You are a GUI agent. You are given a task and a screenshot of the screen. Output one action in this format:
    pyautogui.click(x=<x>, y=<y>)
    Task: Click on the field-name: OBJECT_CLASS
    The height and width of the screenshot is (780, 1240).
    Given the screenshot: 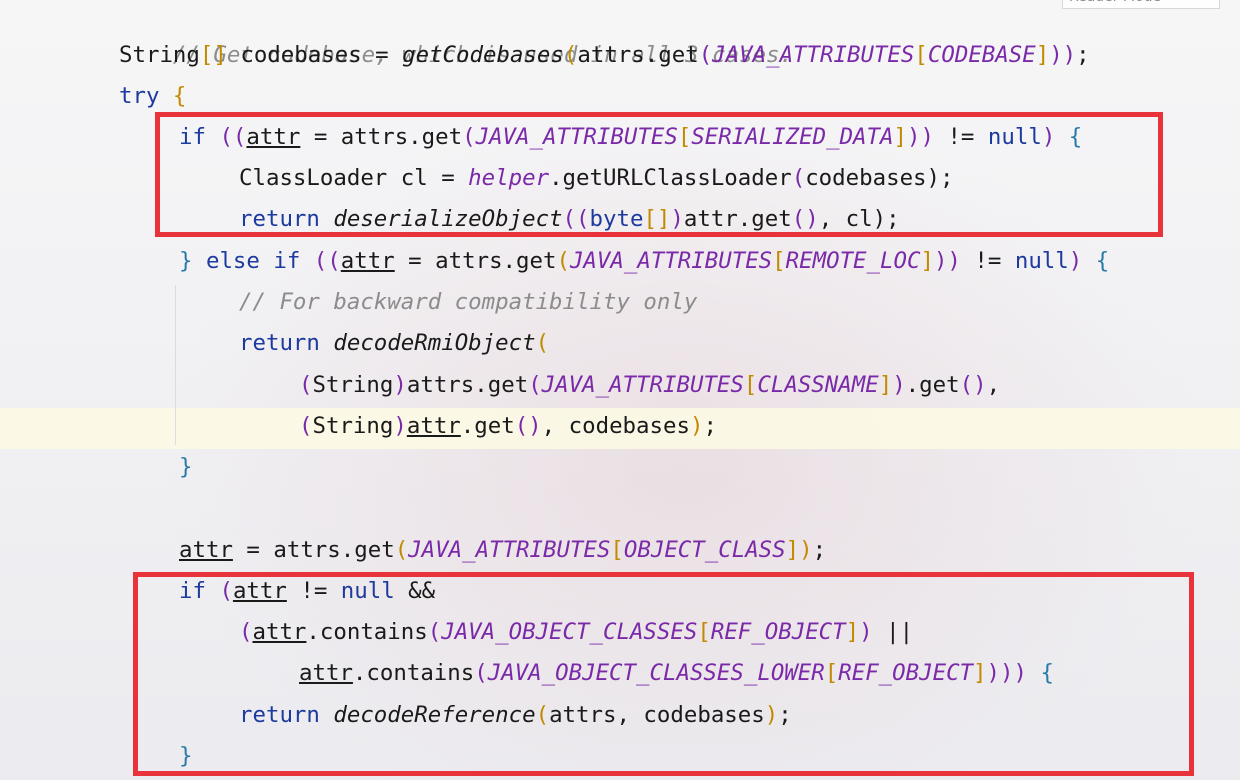 What is the action you would take?
    pyautogui.click(x=704, y=550)
    